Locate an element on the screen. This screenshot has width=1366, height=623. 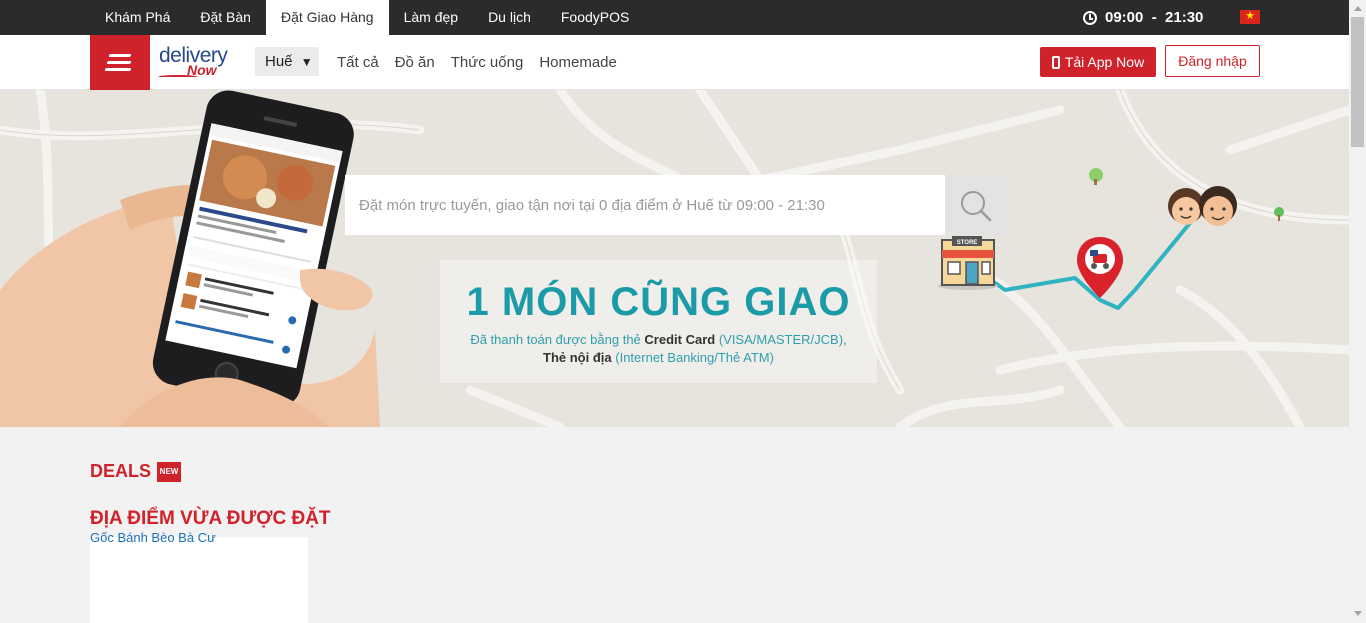
place-link: Gốc Bánh Bèo Bà Cư is located at coordinates (153, 537).